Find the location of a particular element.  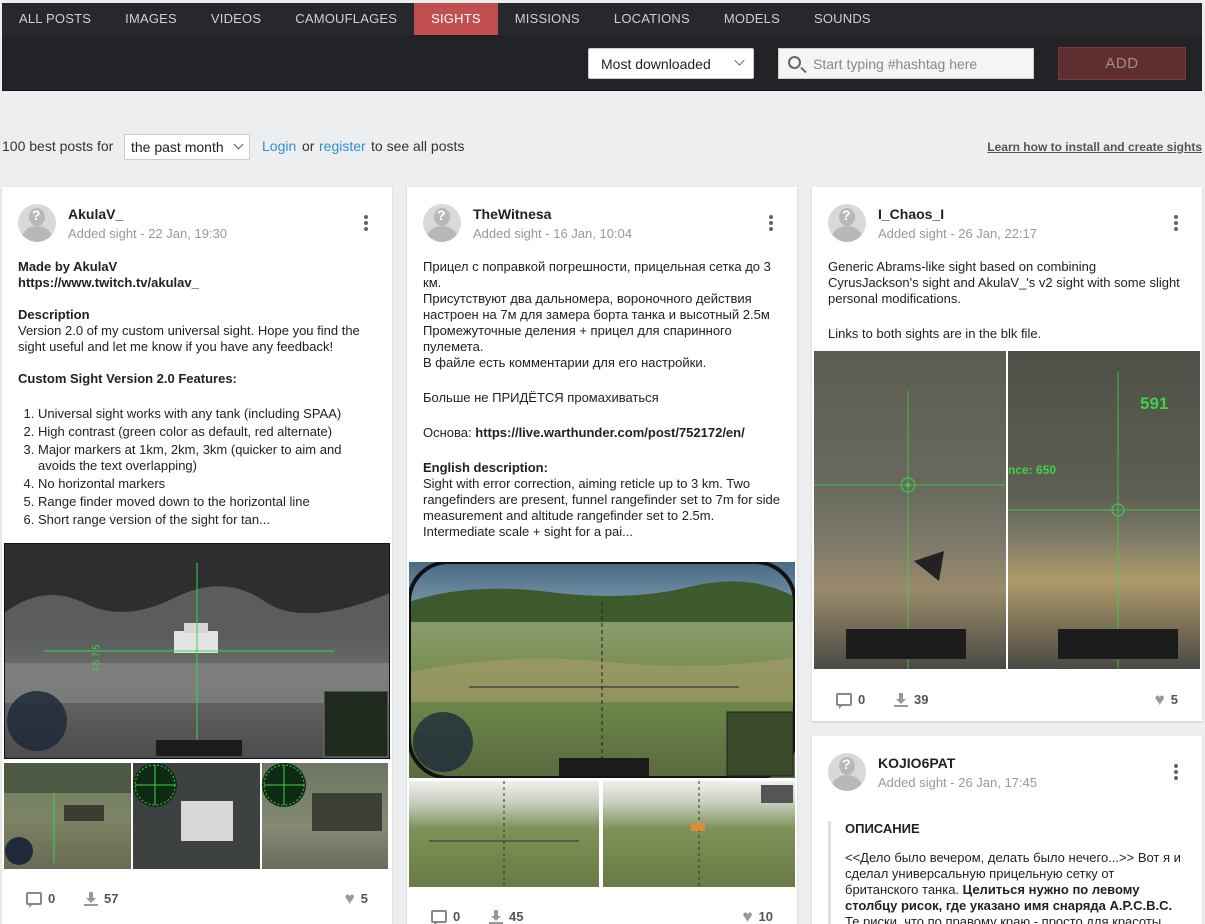

range-readout: 591 is located at coordinates (1154, 403).